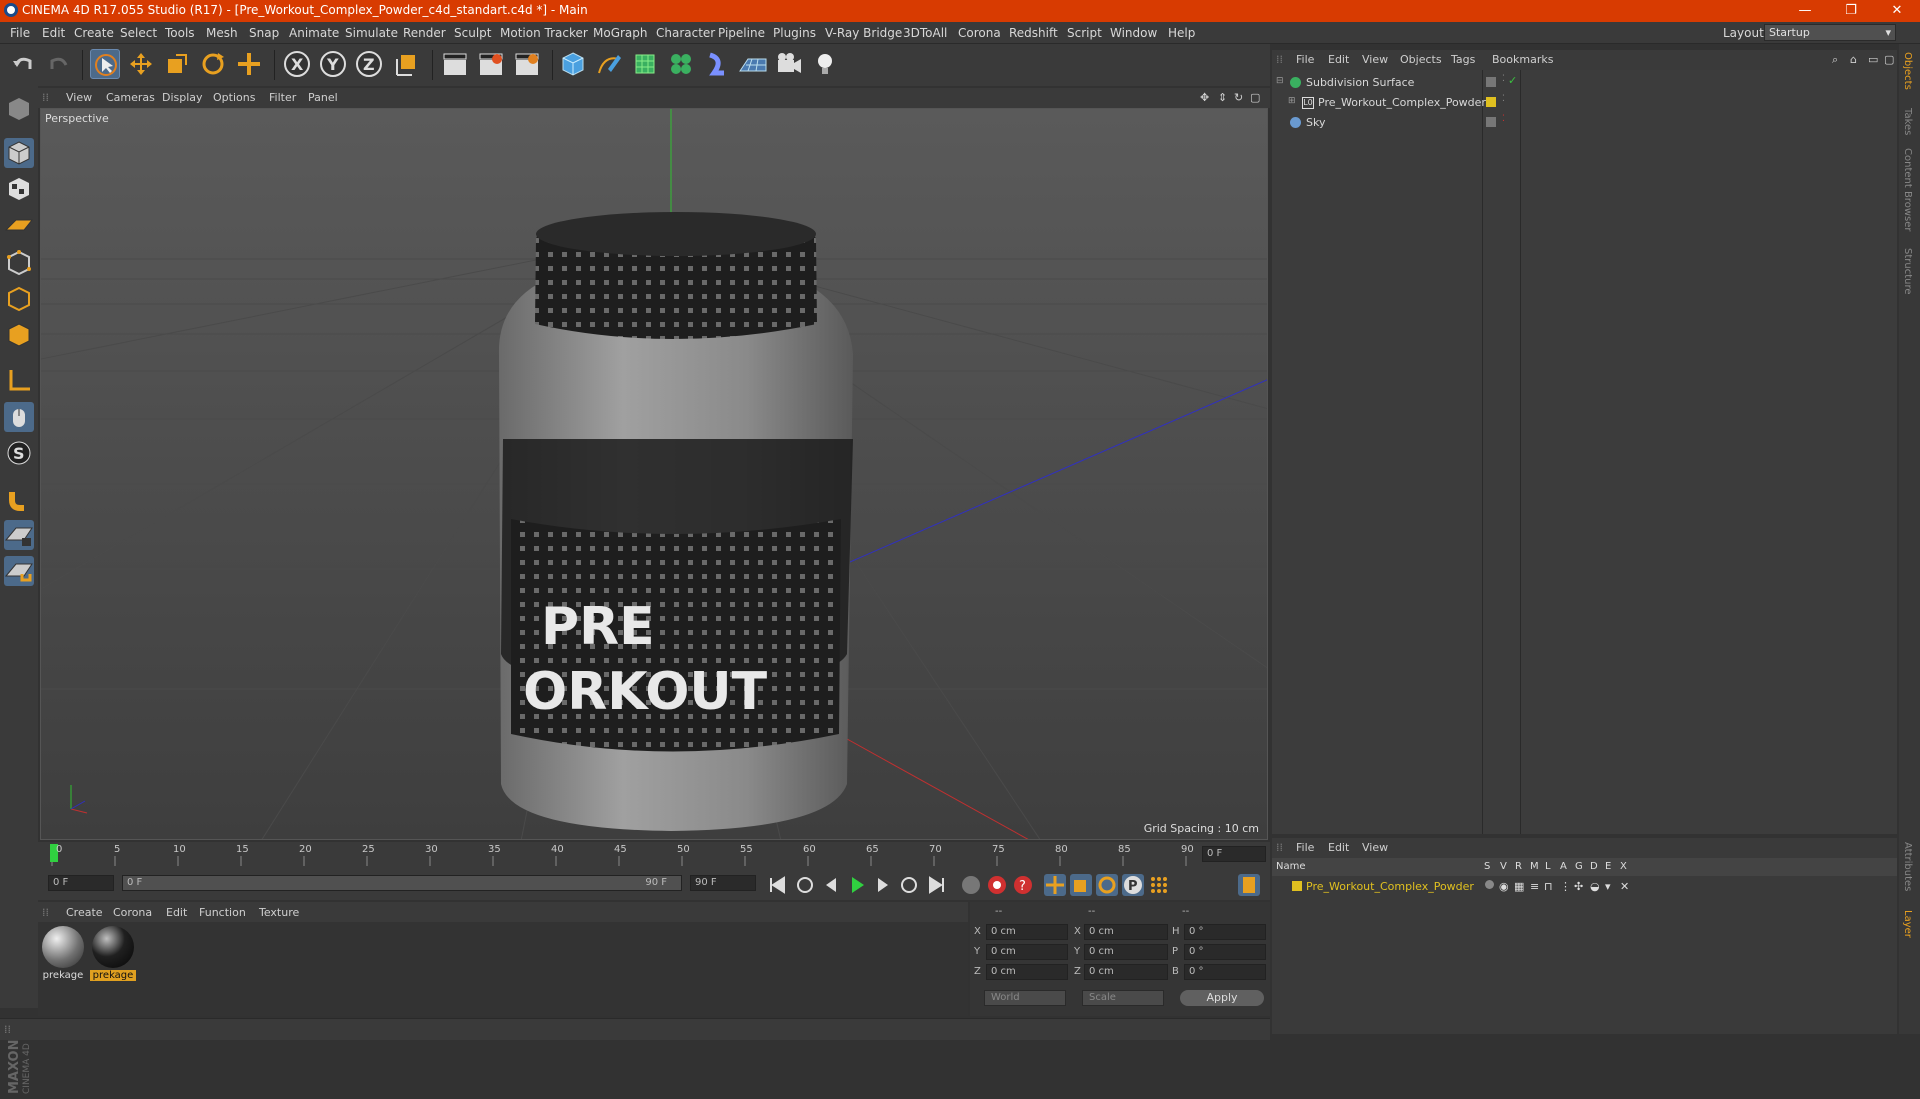  Describe the element at coordinates (1033, 33) in the screenshot. I see `menu-redshift: Redshift` at that location.